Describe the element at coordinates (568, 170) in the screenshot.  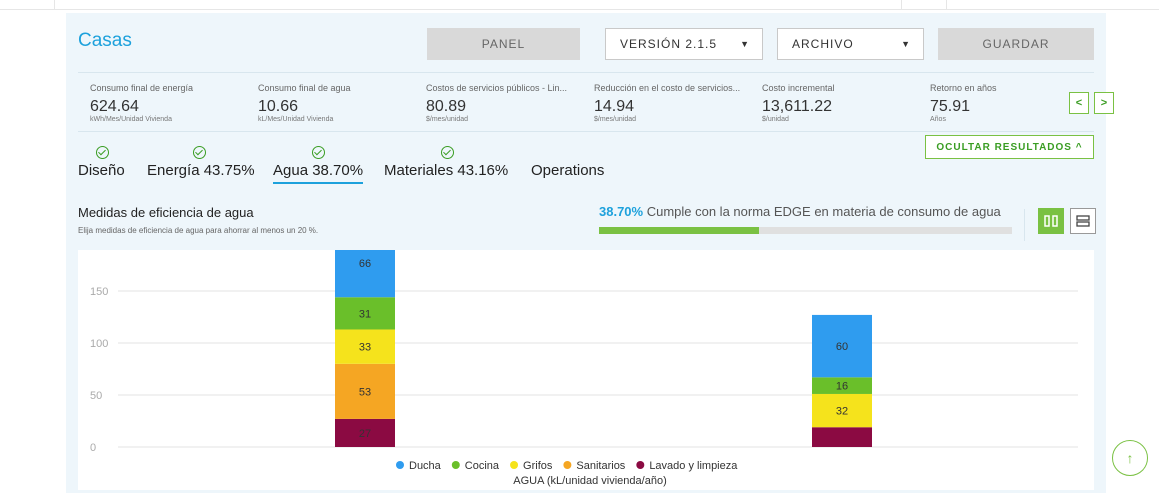
I see `tab-label: Operations` at that location.